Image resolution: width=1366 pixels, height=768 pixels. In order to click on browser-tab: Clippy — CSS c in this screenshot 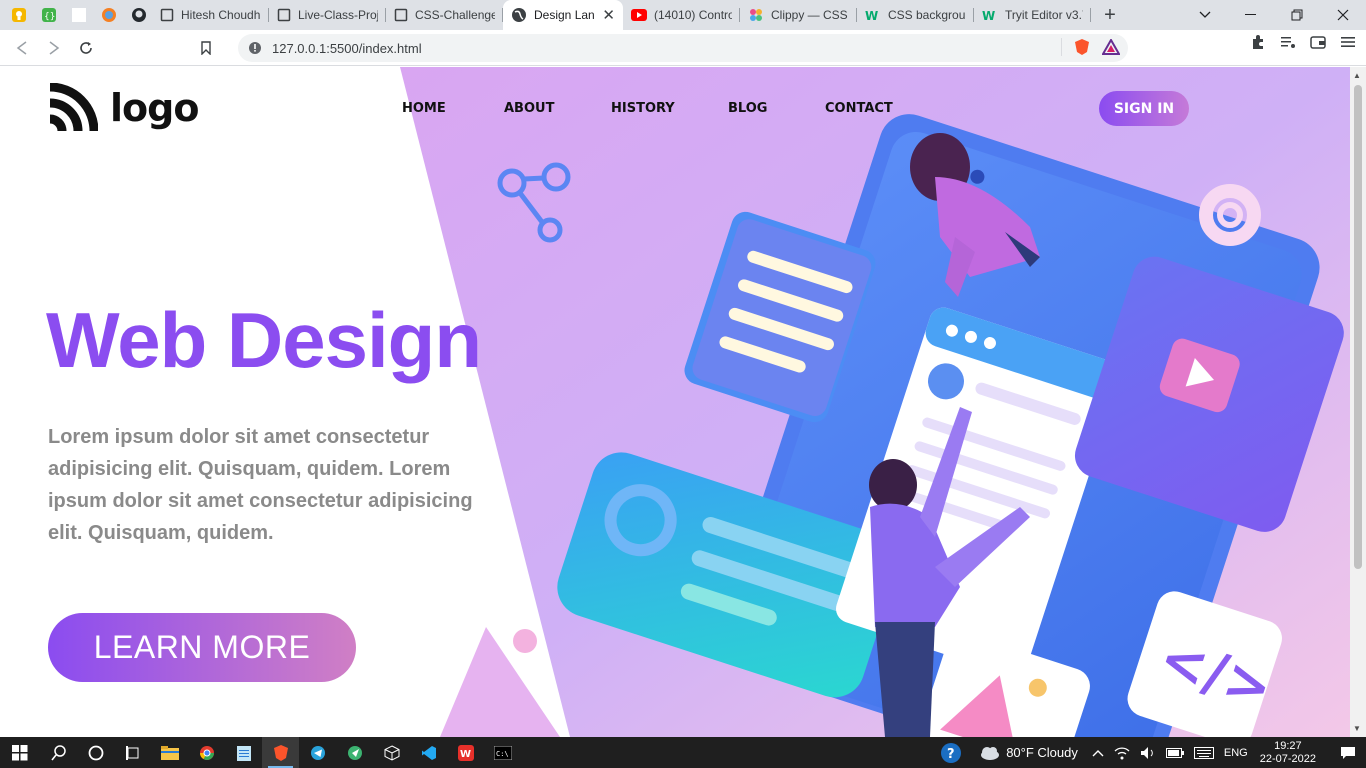, I will do `click(798, 15)`.